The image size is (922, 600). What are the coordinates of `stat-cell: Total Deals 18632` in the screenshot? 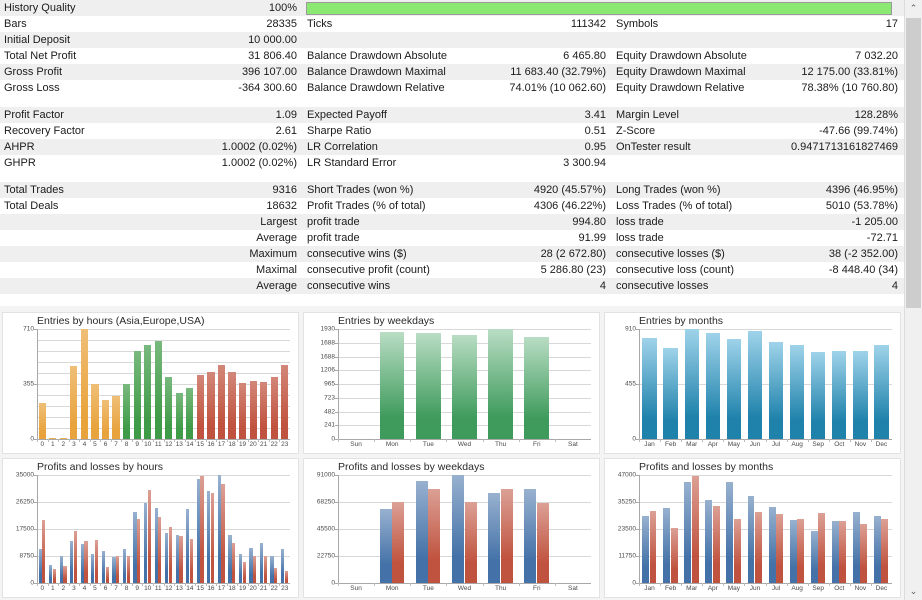 It's located at (151, 206).